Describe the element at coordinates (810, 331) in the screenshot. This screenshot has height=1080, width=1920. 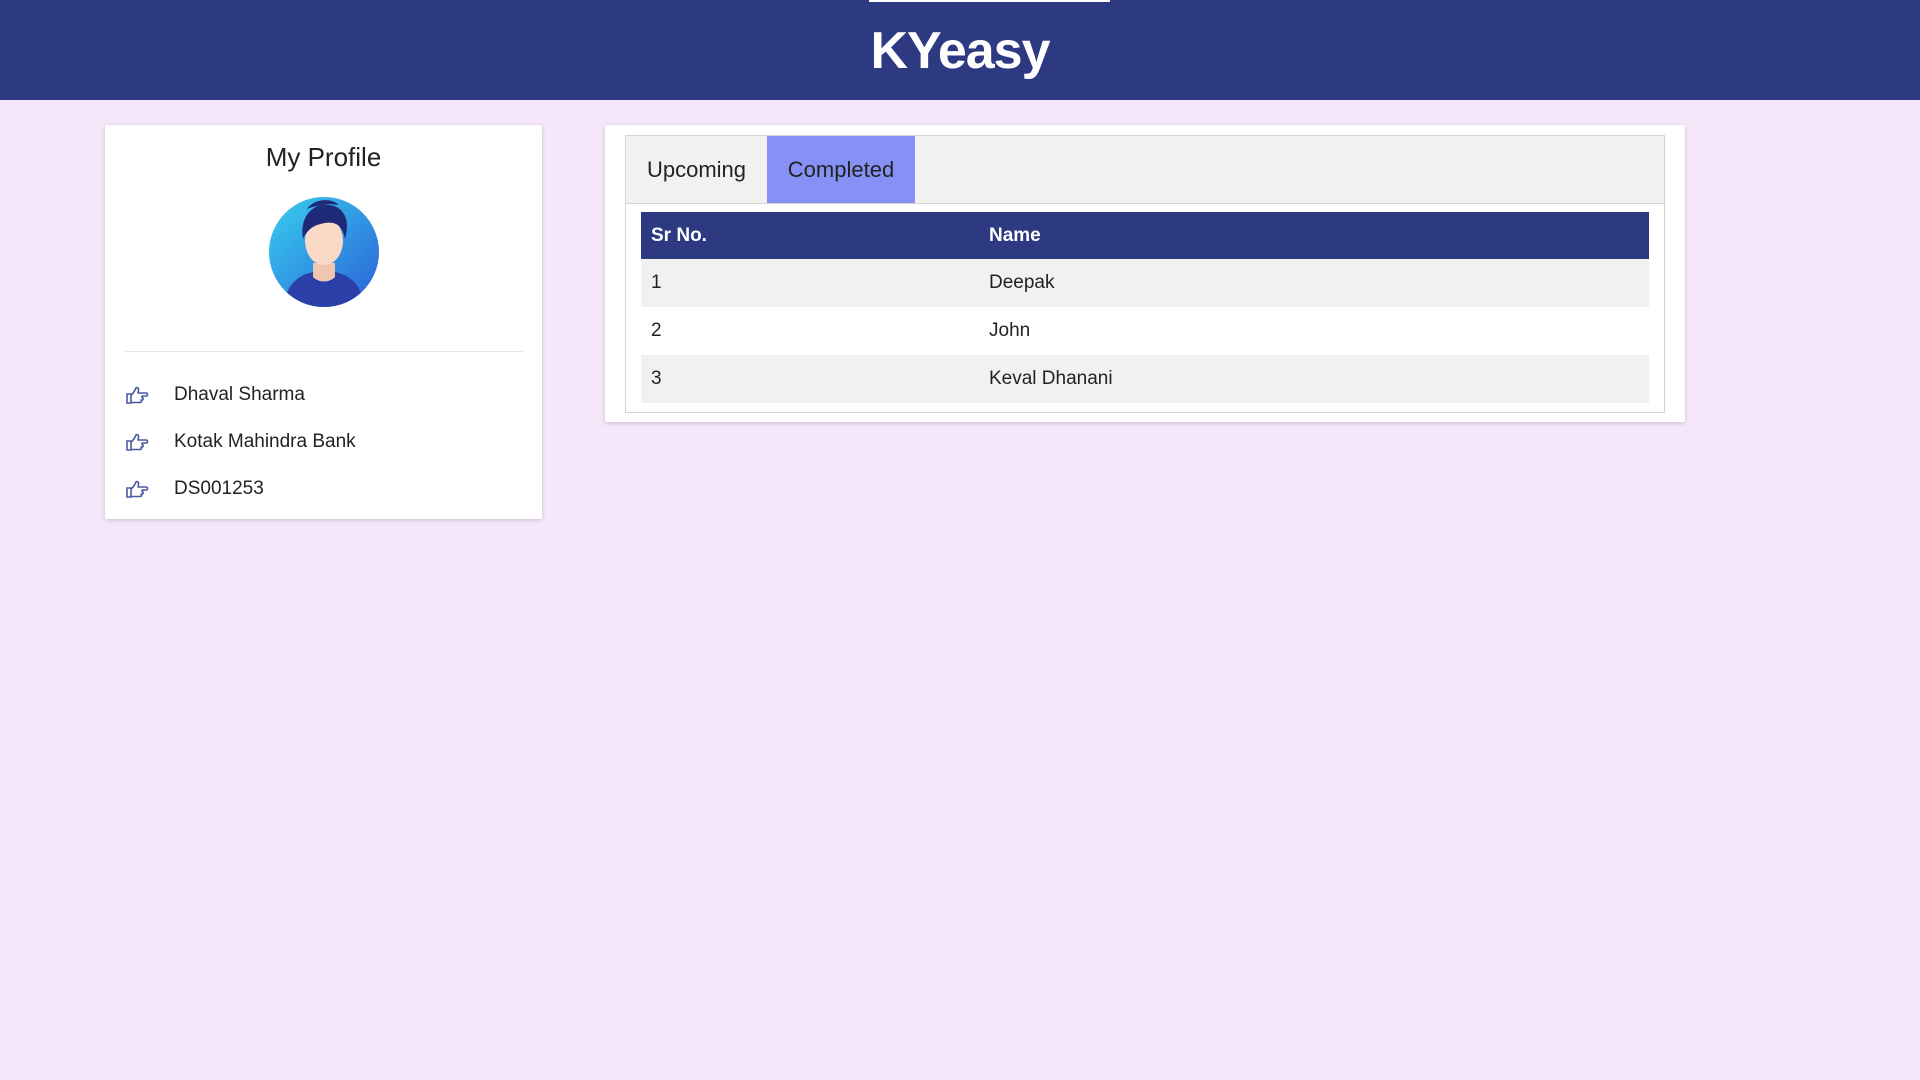
I see `cell-sr-no: 2` at that location.